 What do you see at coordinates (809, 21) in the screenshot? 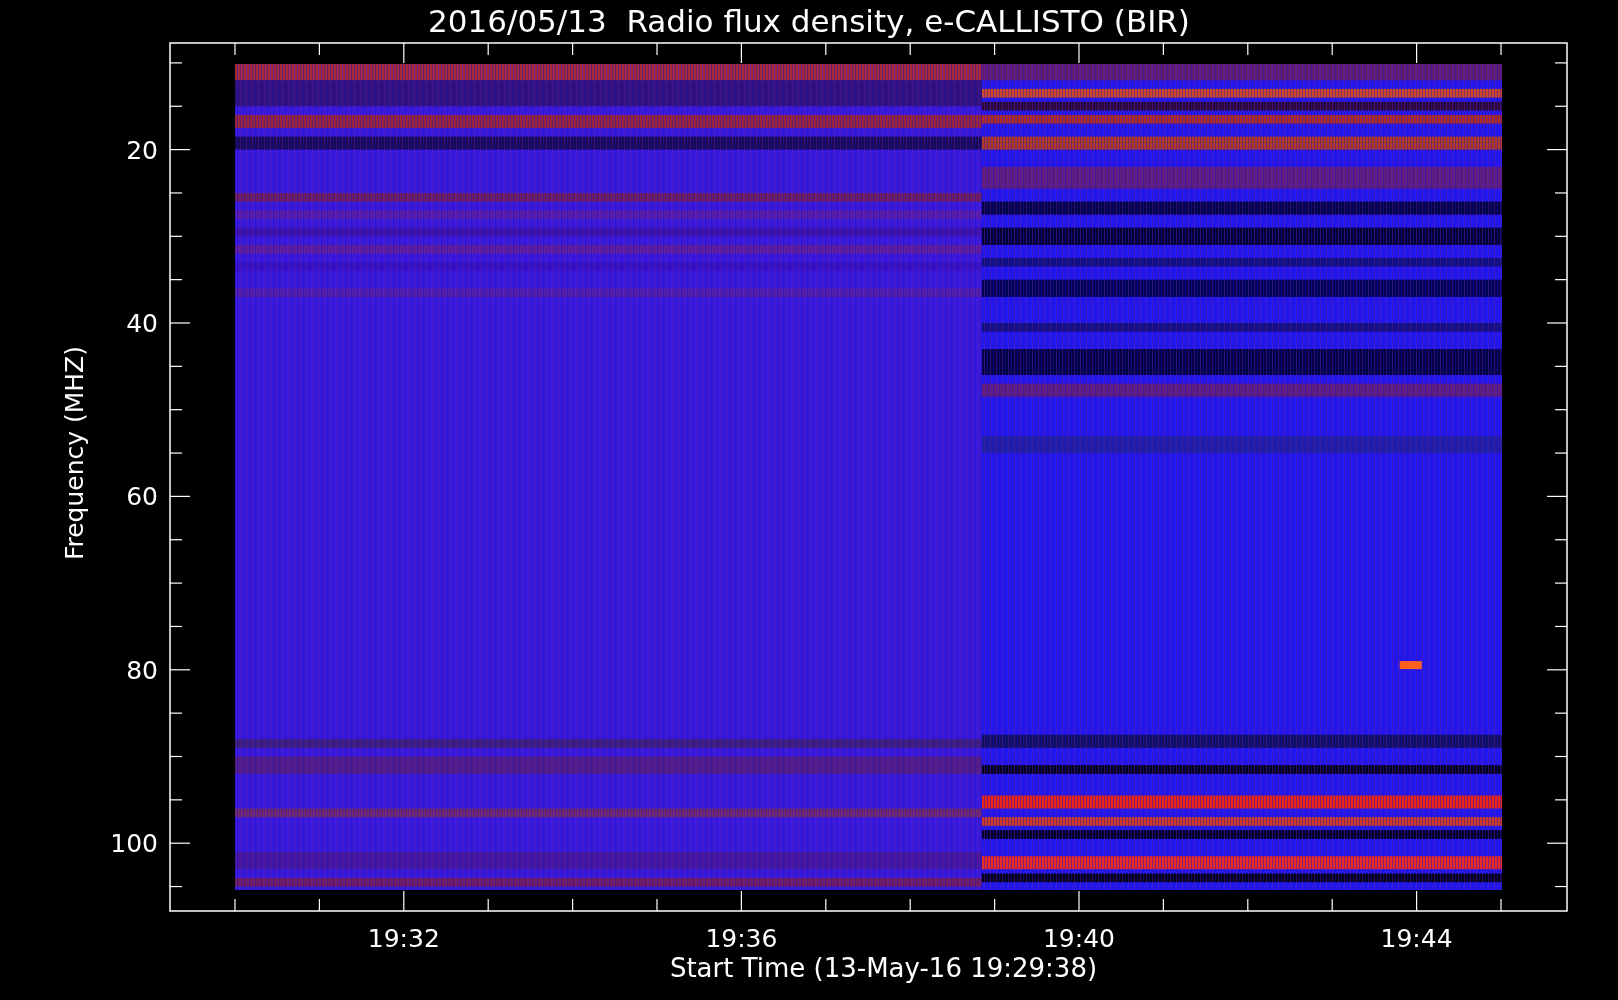
I see `chart-title: 2016/05/13 Radio flux density, e-CALLISTO (BIR)` at bounding box center [809, 21].